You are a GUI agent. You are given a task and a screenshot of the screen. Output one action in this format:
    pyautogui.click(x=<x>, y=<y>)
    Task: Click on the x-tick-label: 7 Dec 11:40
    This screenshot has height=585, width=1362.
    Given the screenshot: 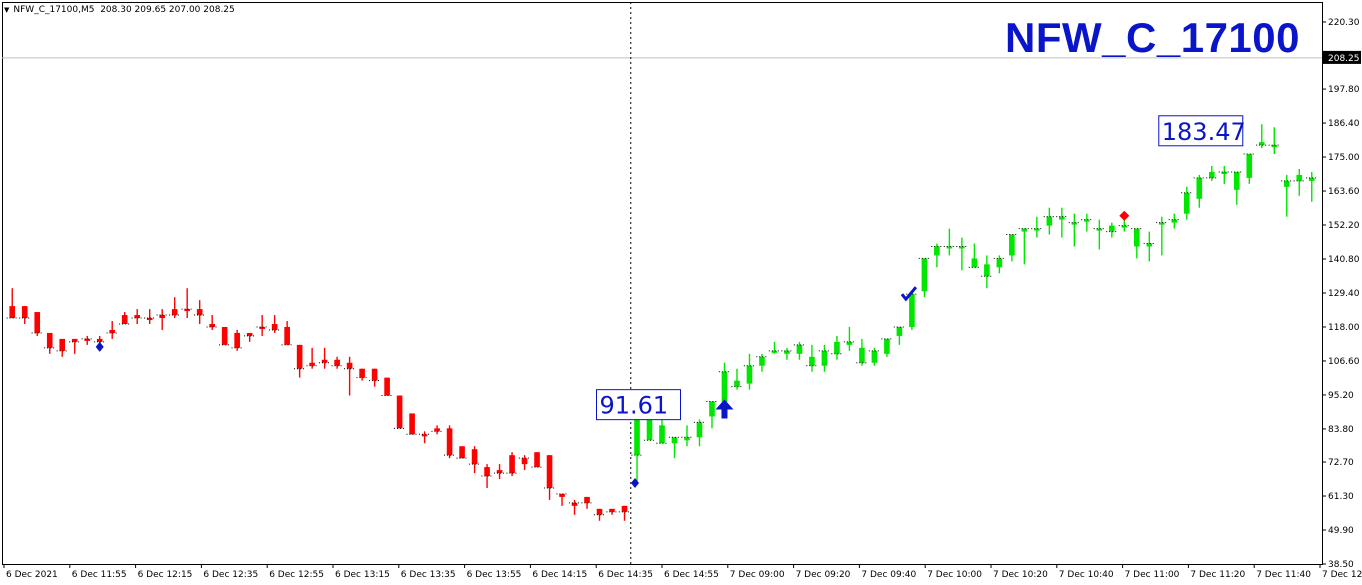 What is the action you would take?
    pyautogui.click(x=1283, y=575)
    